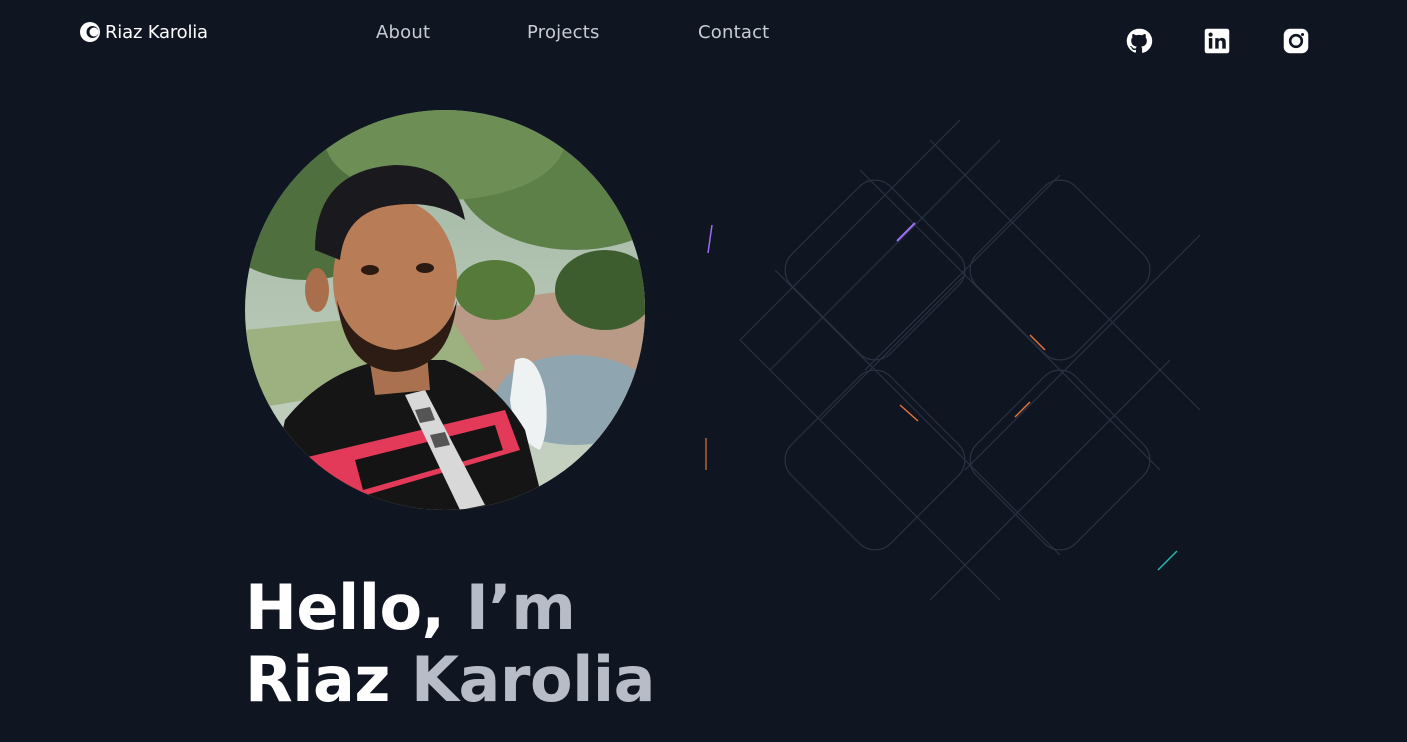 Image resolution: width=1407 pixels, height=742 pixels. I want to click on hero-greeting: Hello,, so click(355, 607).